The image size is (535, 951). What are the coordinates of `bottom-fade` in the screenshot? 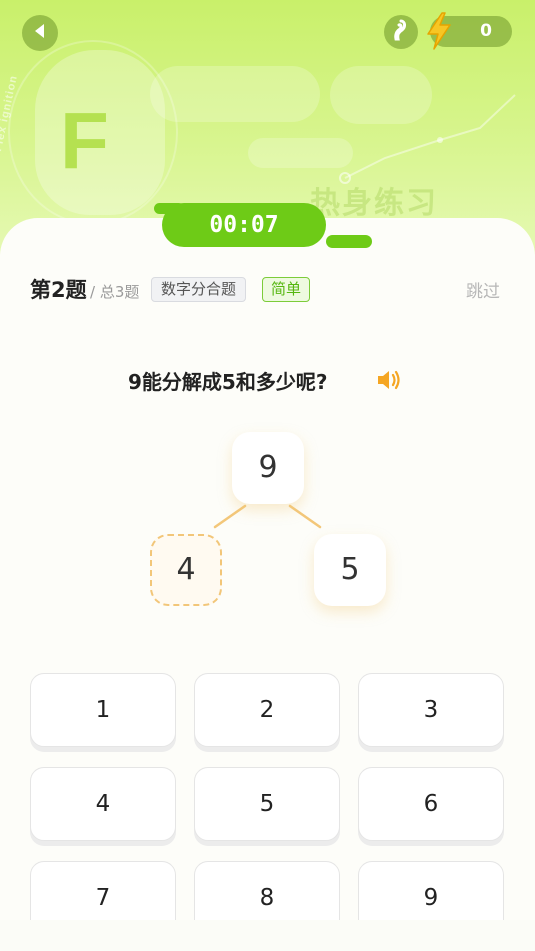 It's located at (267, 935).